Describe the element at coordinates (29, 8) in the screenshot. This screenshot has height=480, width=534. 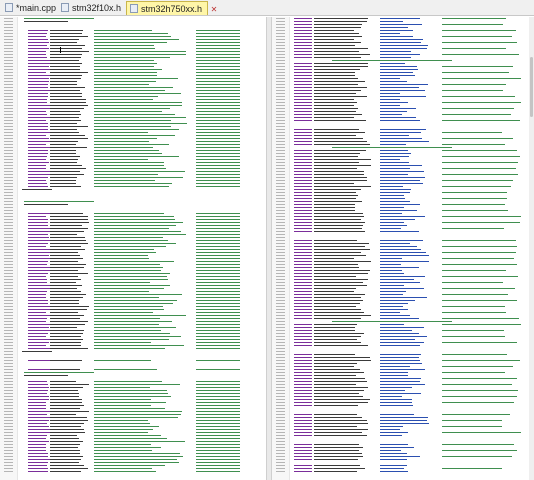
I see `tab-main-cpp: *main.cpp` at that location.